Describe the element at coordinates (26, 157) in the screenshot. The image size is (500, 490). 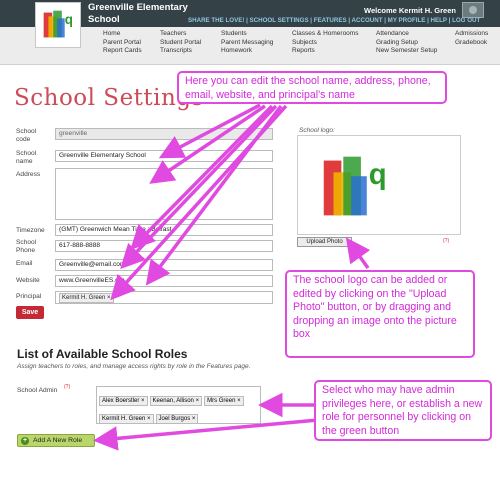
I see `school-name-label: School name` at that location.